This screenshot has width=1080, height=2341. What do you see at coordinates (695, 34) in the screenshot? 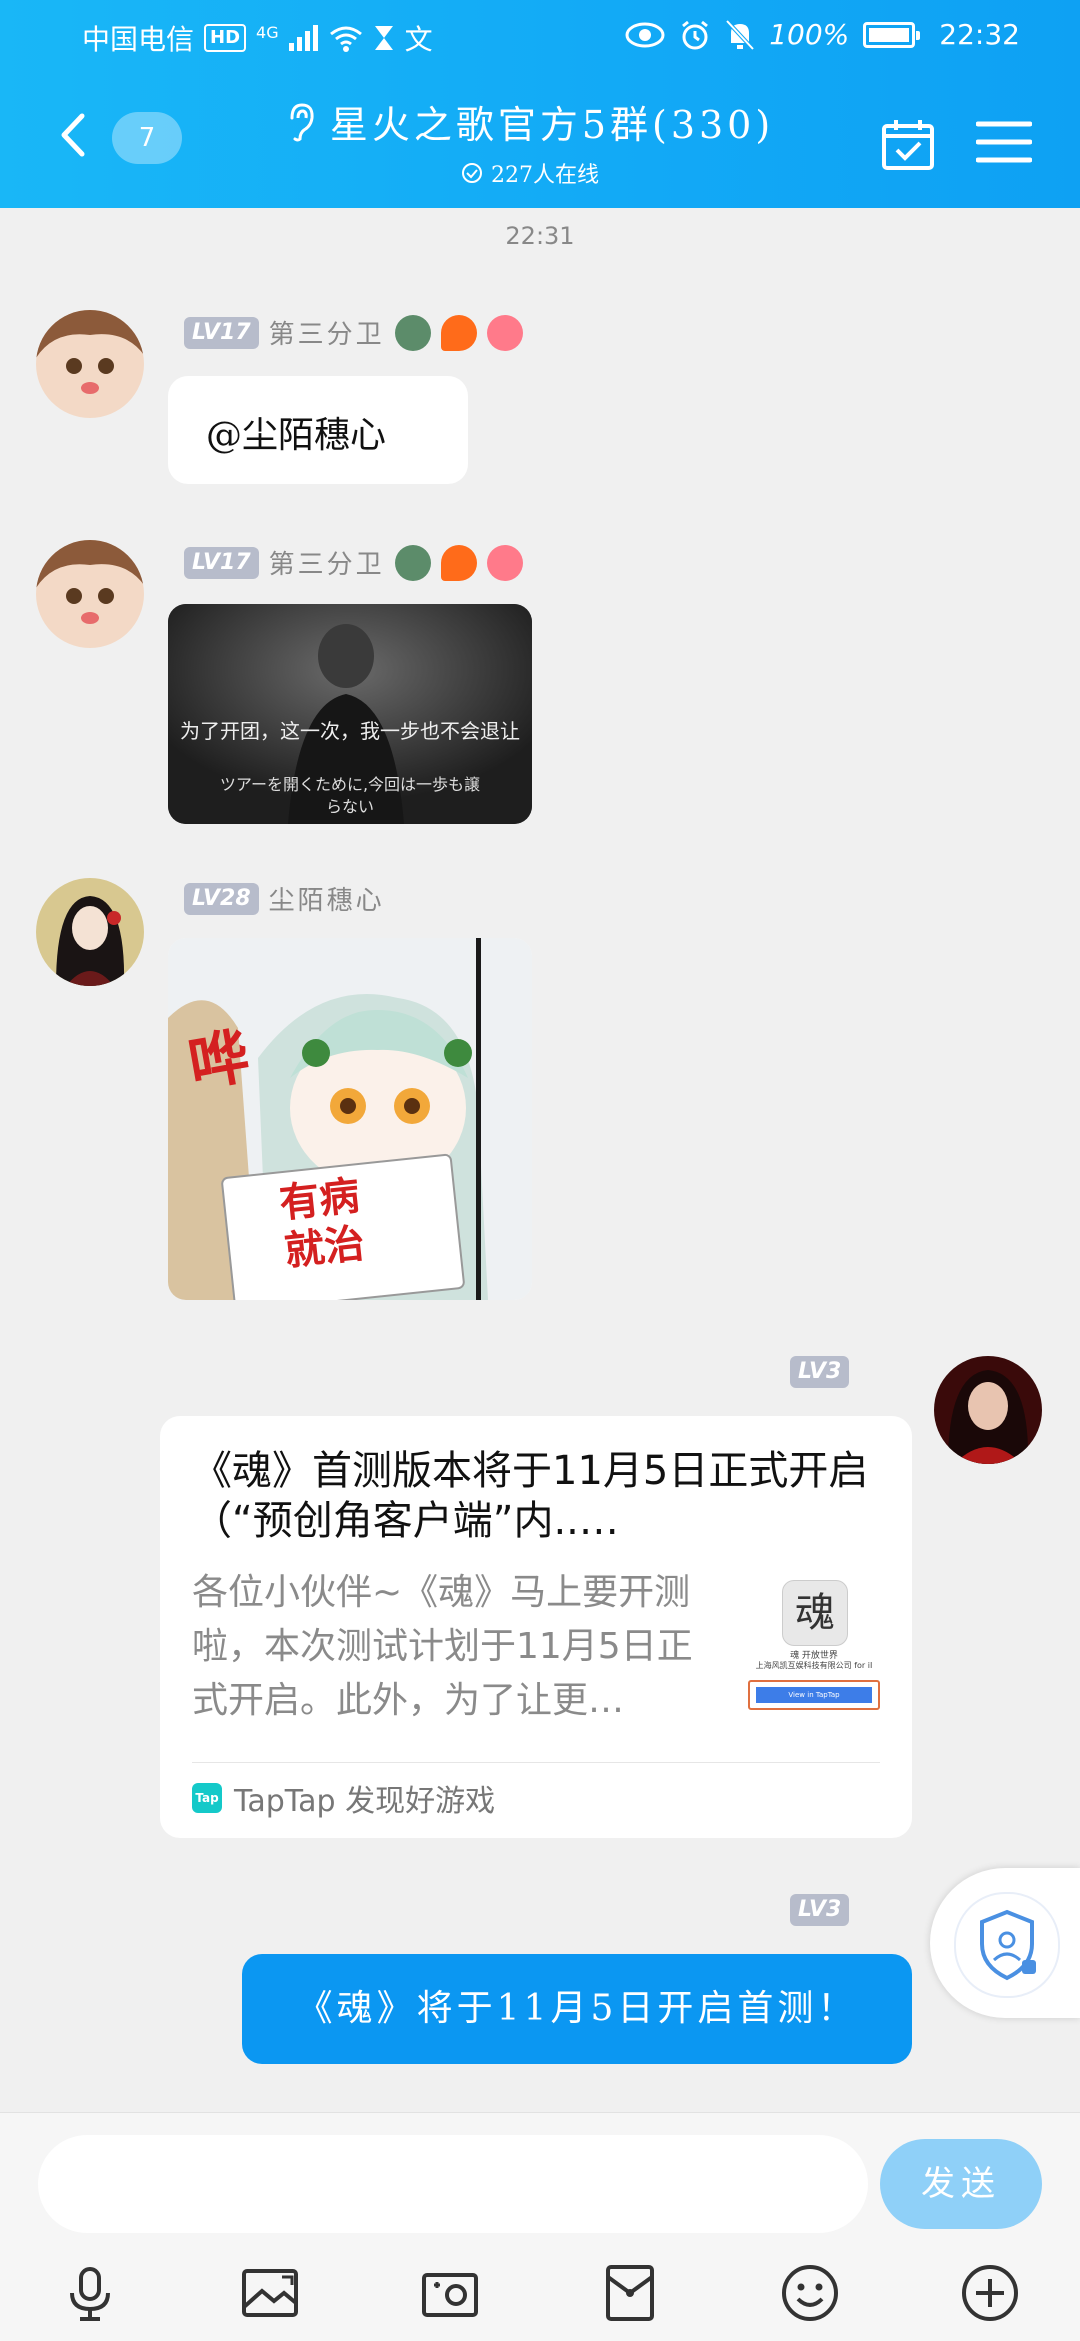
I see `alarm-icon` at bounding box center [695, 34].